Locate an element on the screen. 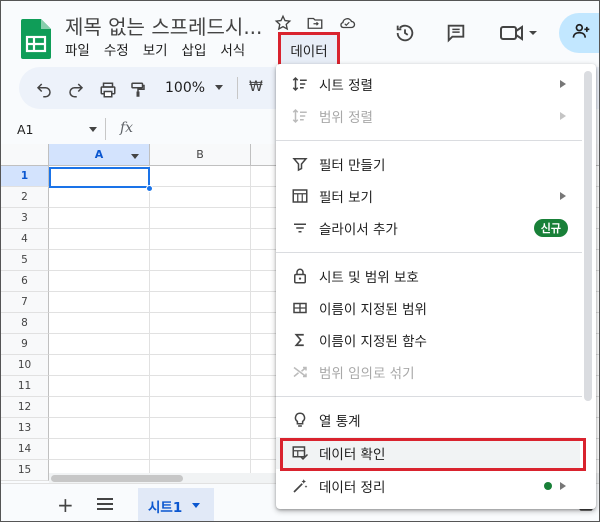 Image resolution: width=600 pixels, height=522 pixels. horizontal-scroll-thumb is located at coordinates (117, 478).